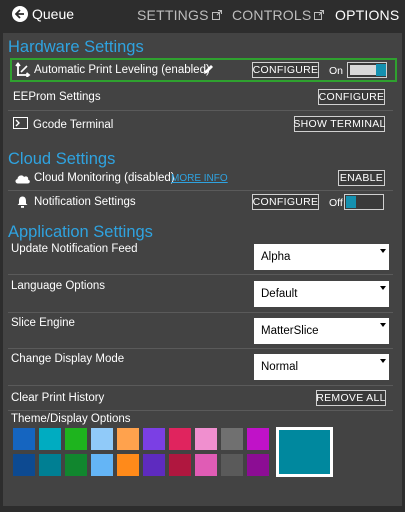 The height and width of the screenshot is (512, 405). Describe the element at coordinates (74, 249) in the screenshot. I see `update-feed-label: Update Notification Feed` at that location.